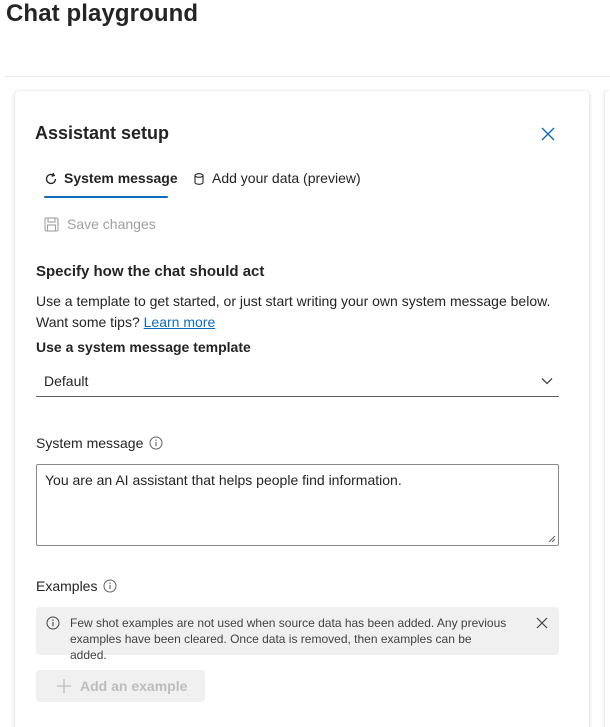  What do you see at coordinates (297, 381) in the screenshot?
I see `template-dropdown: Default` at bounding box center [297, 381].